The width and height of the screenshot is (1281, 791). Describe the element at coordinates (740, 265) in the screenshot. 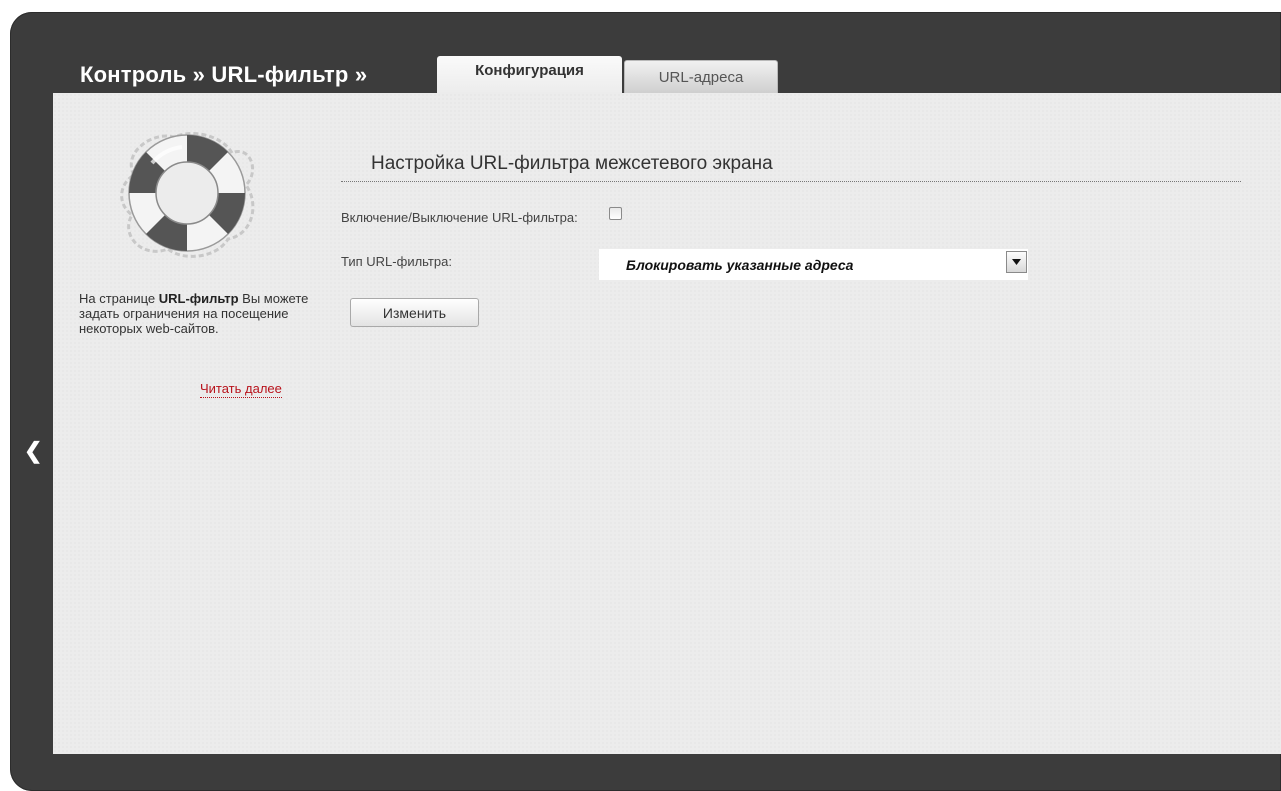

I see `filter-type-value: Блокировать указанные адреса` at that location.